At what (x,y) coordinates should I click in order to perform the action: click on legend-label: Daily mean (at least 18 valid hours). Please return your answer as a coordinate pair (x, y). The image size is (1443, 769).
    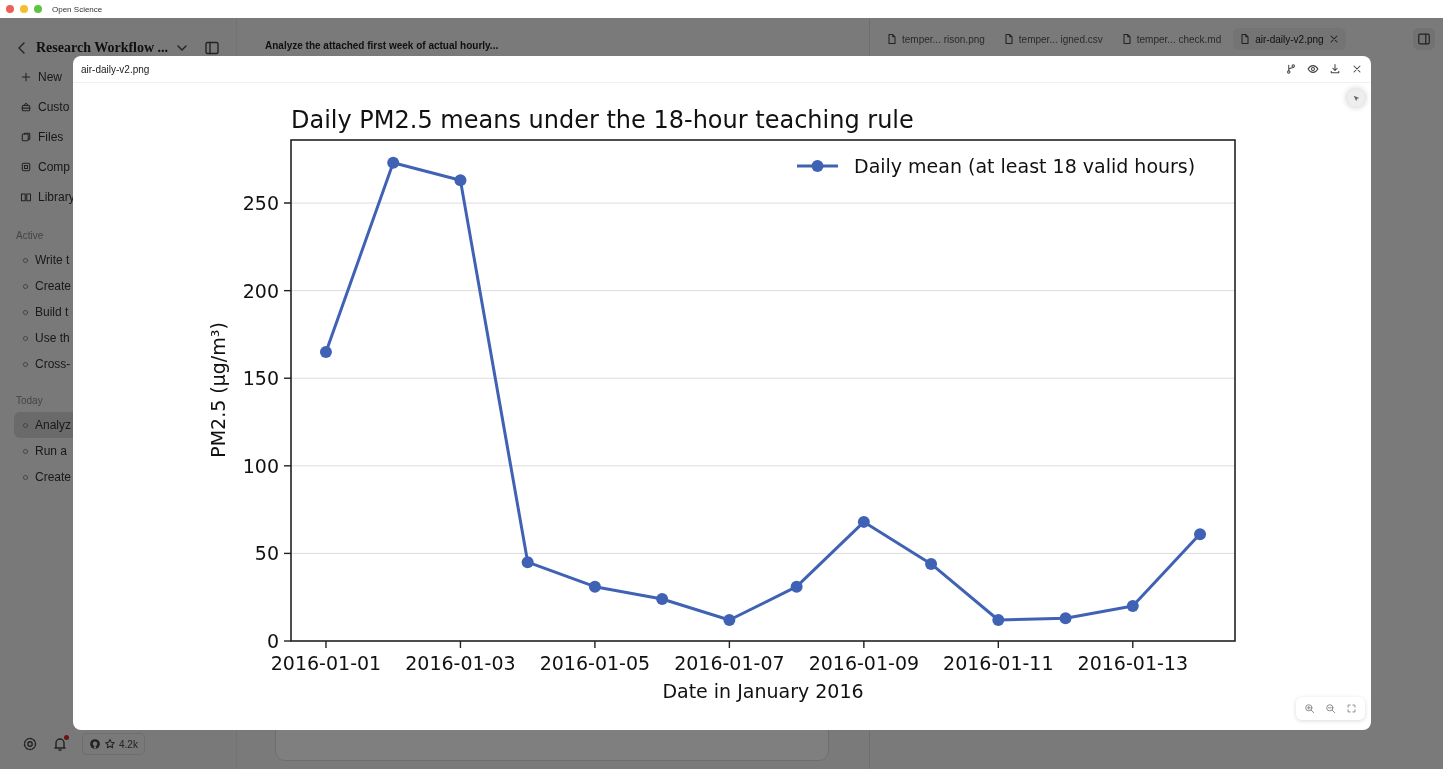
    Looking at the image, I should click on (1025, 166).